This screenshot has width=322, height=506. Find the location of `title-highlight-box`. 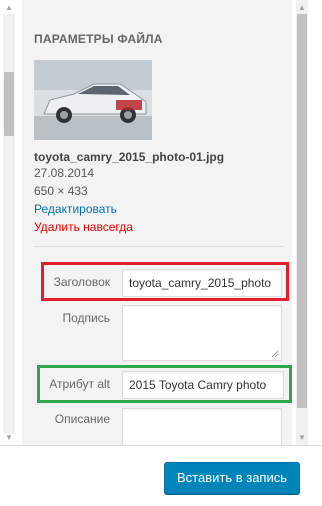

title-highlight-box is located at coordinates (165, 281).